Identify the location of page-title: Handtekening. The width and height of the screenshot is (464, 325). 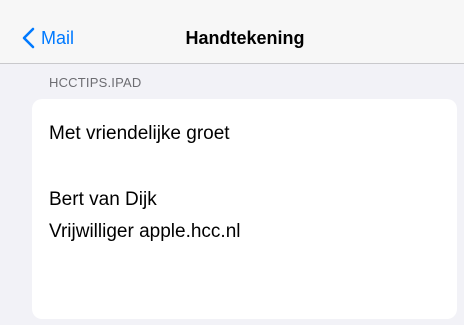
(245, 38).